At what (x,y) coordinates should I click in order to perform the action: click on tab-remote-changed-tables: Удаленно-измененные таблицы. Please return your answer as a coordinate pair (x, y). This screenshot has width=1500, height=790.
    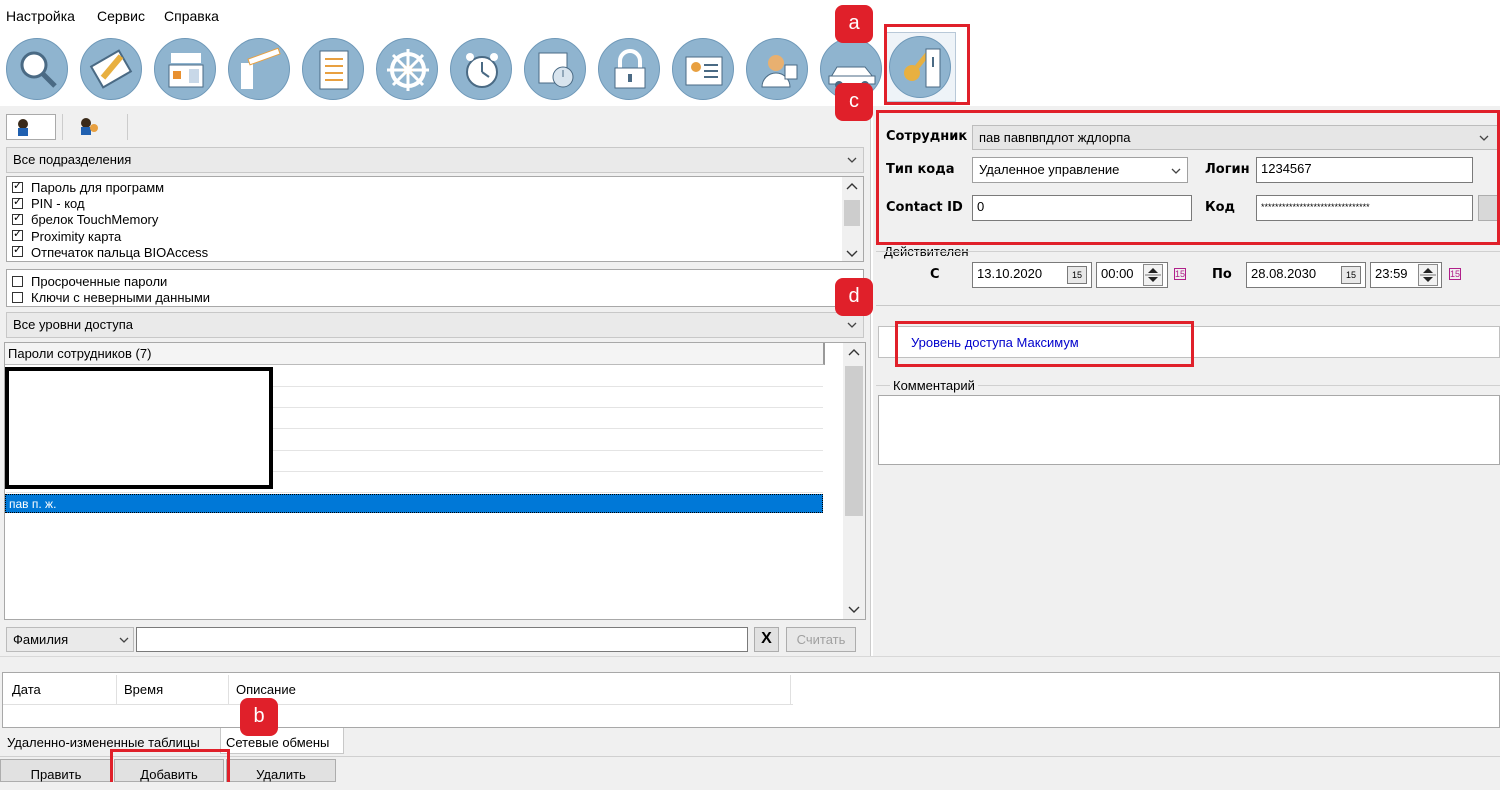
    Looking at the image, I should click on (103, 742).